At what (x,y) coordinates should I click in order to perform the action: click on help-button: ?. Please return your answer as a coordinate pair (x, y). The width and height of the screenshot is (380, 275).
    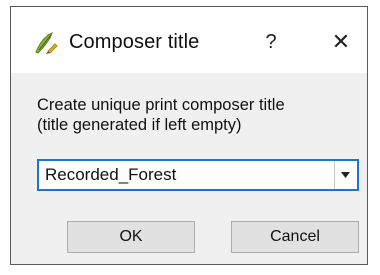
    Looking at the image, I should click on (271, 42).